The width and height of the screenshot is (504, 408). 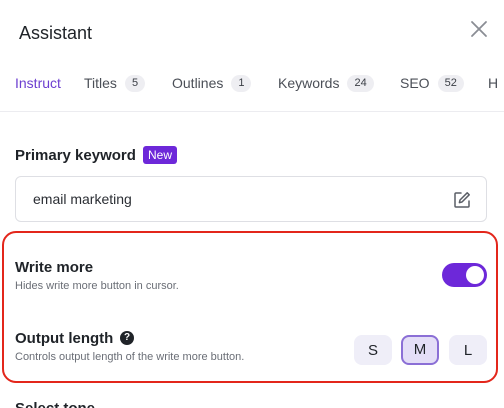 What do you see at coordinates (462, 200) in the screenshot?
I see `edit-icon` at bounding box center [462, 200].